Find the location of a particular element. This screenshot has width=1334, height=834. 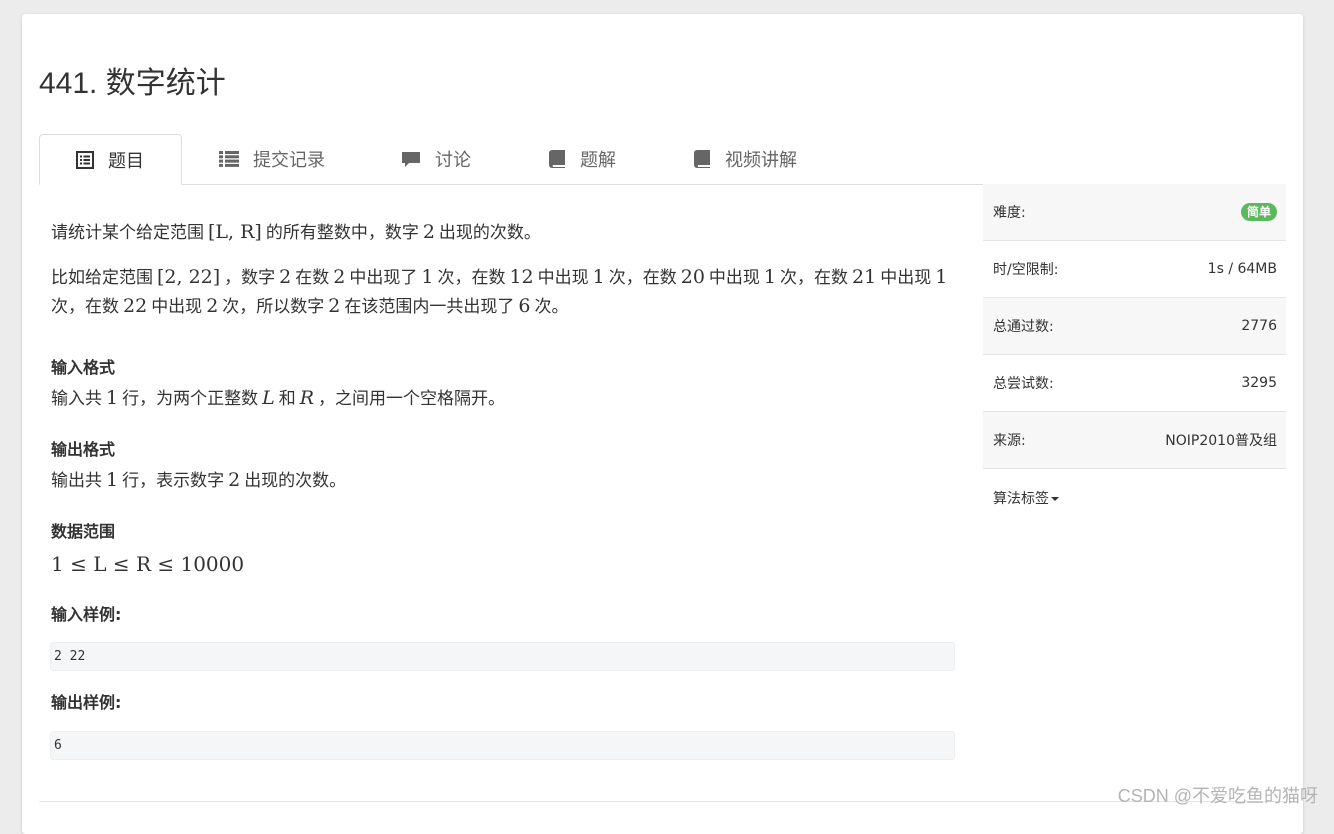

attempts-value: 3295 is located at coordinates (1259, 383).